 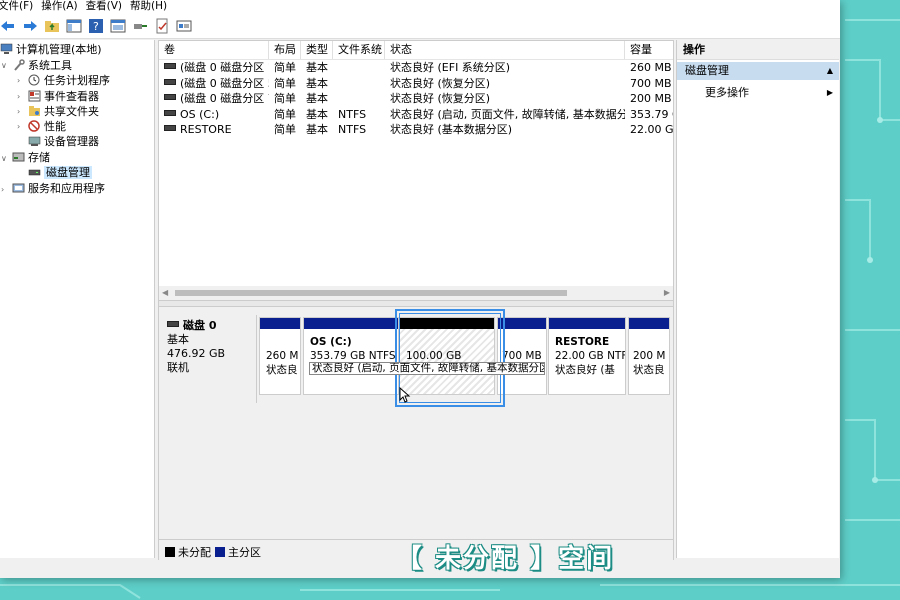 What do you see at coordinates (69, 80) in the screenshot?
I see `tree-item-task-scheduler: 任务计划程序` at bounding box center [69, 80].